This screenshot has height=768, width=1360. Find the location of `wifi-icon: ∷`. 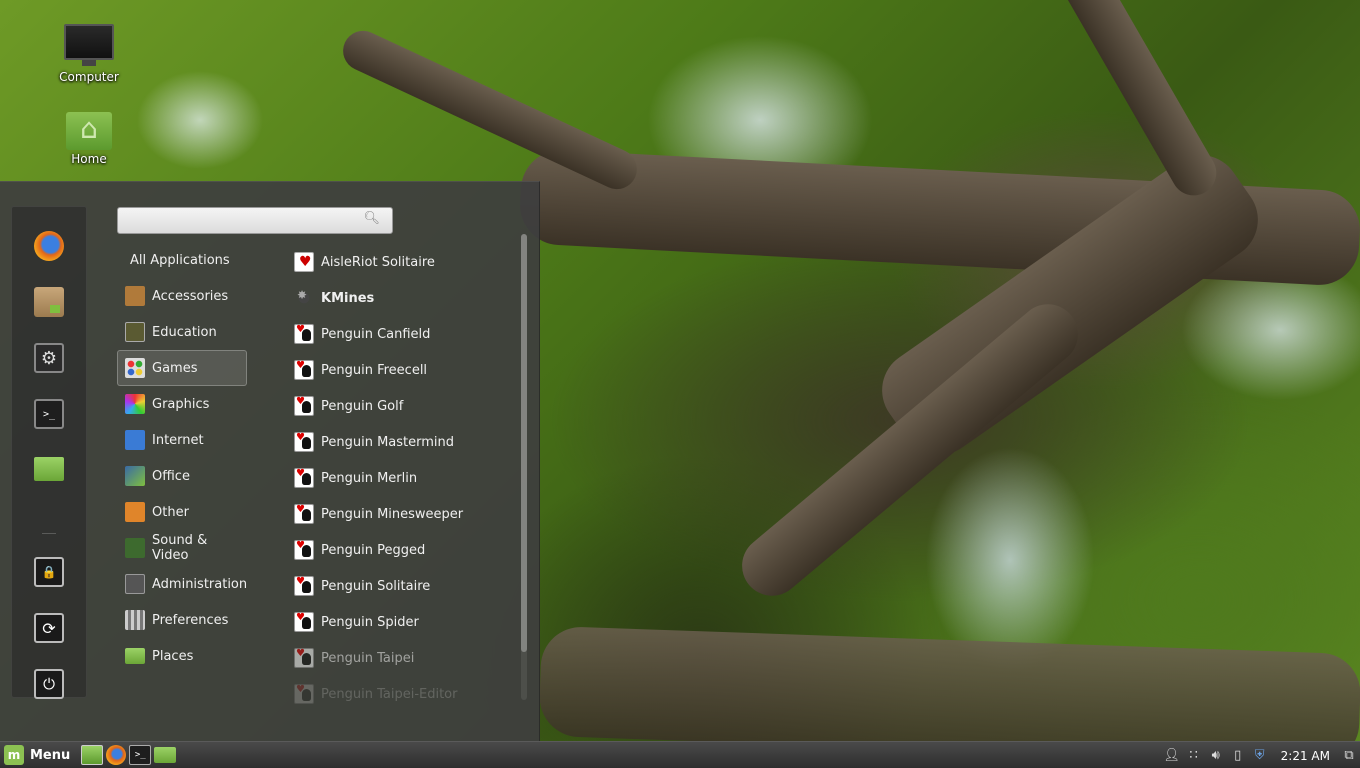

wifi-icon: ∷ is located at coordinates (1194, 756).